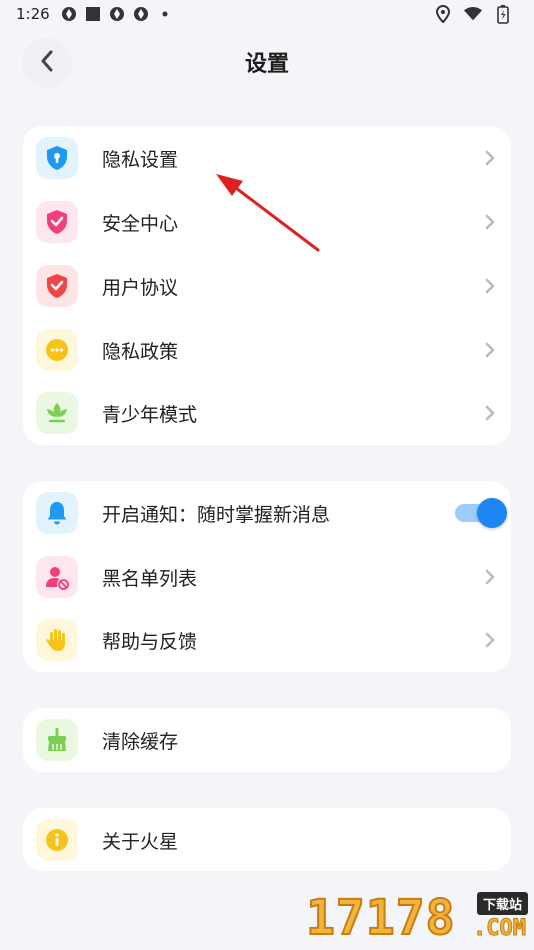 This screenshot has height=950, width=534. I want to click on watermark-logo: 17178 下载站 .COM, so click(417, 918).